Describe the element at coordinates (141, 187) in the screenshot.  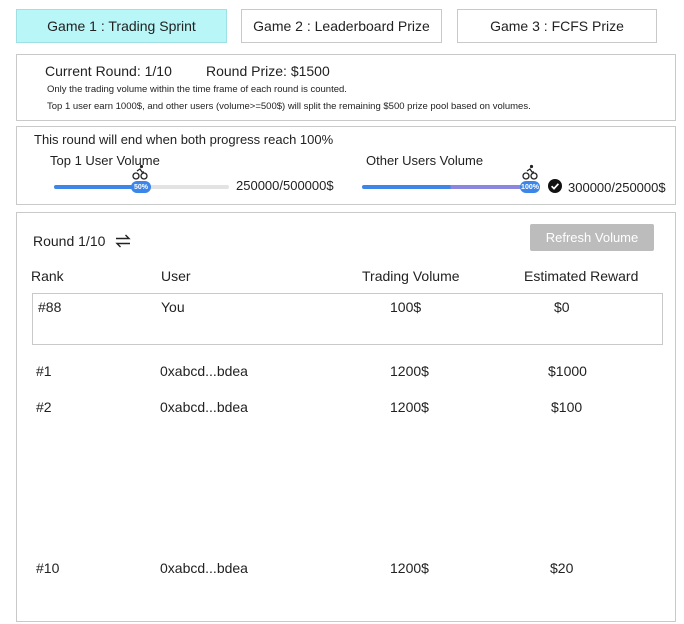
I see `top1-progress-badge: 50%` at that location.